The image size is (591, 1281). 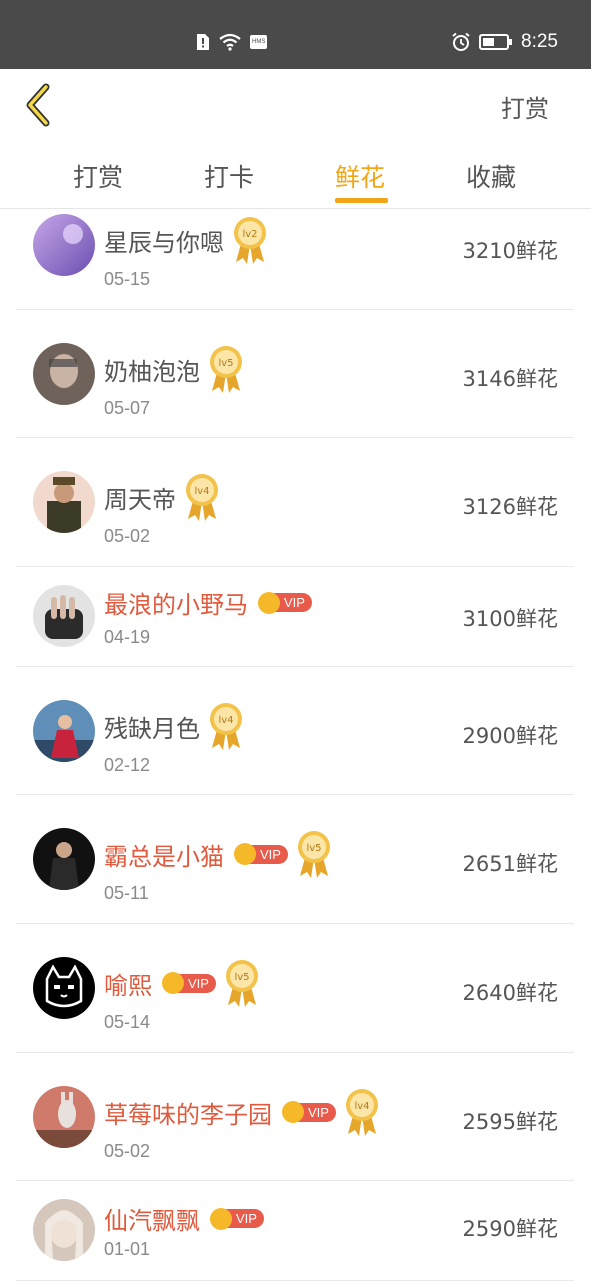 I want to click on flower-amount: 3210鲜花, so click(x=510, y=251).